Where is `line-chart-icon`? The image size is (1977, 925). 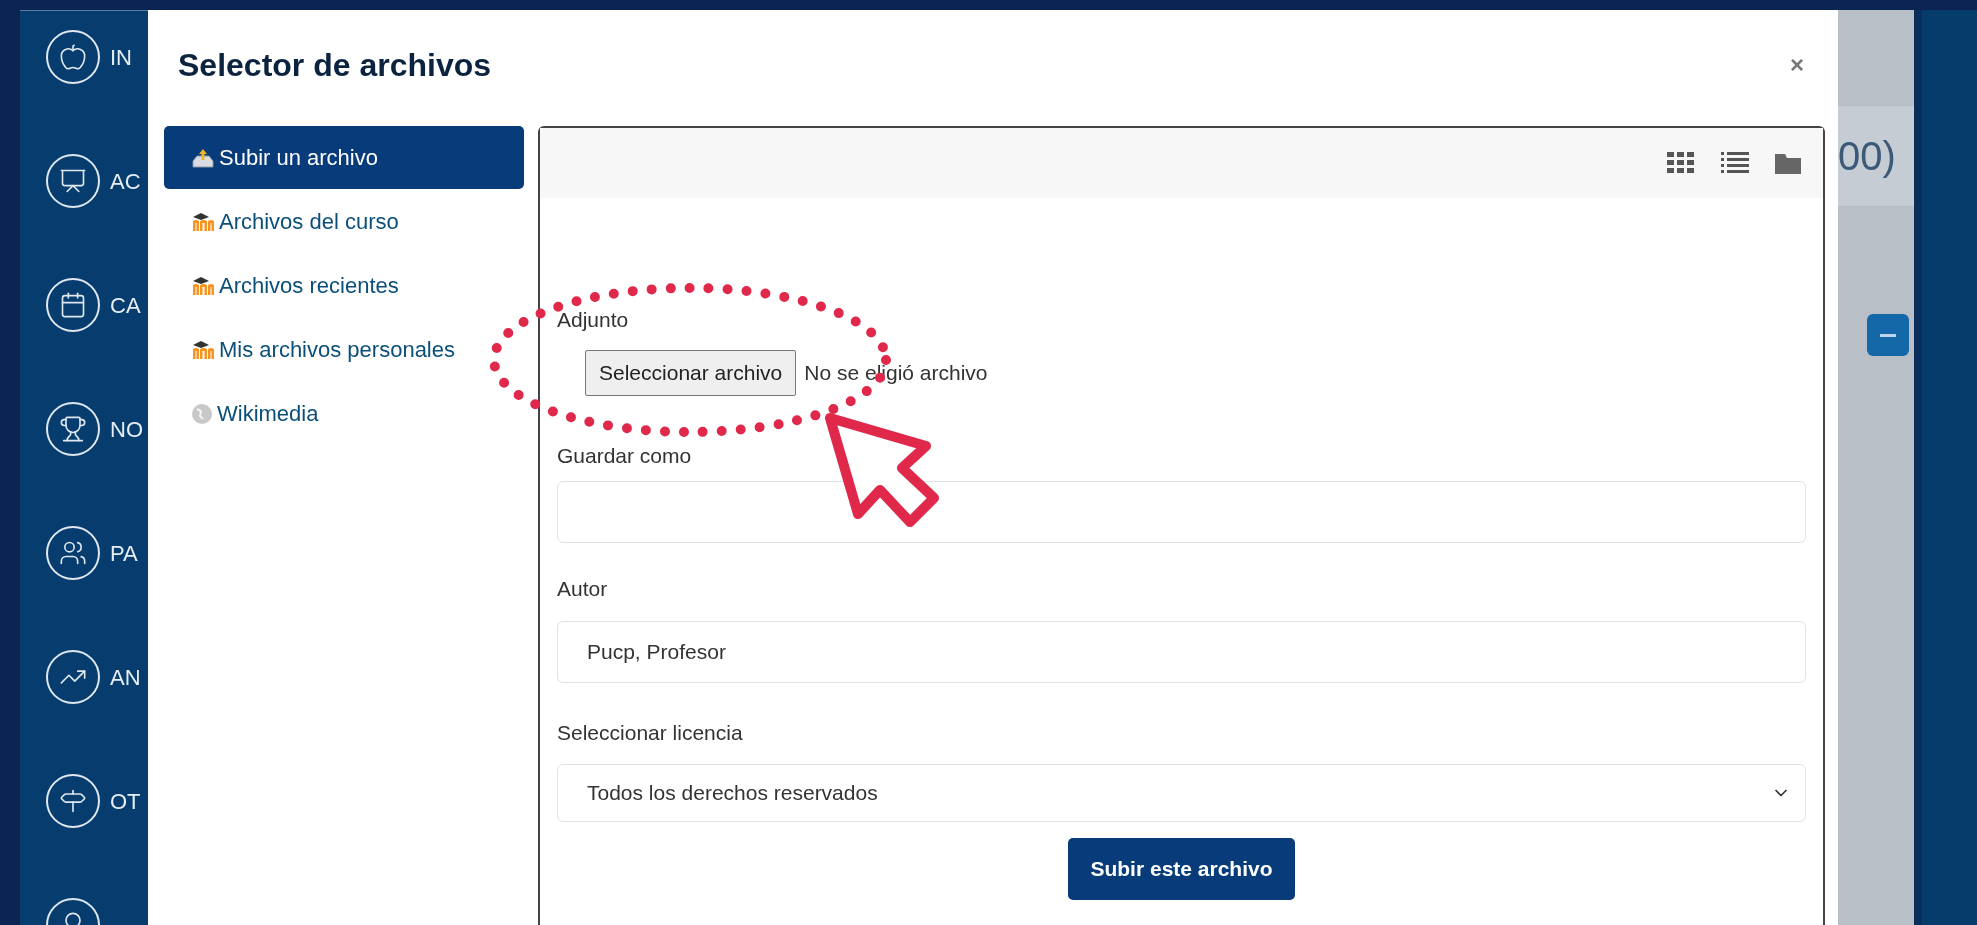
line-chart-icon is located at coordinates (73, 677).